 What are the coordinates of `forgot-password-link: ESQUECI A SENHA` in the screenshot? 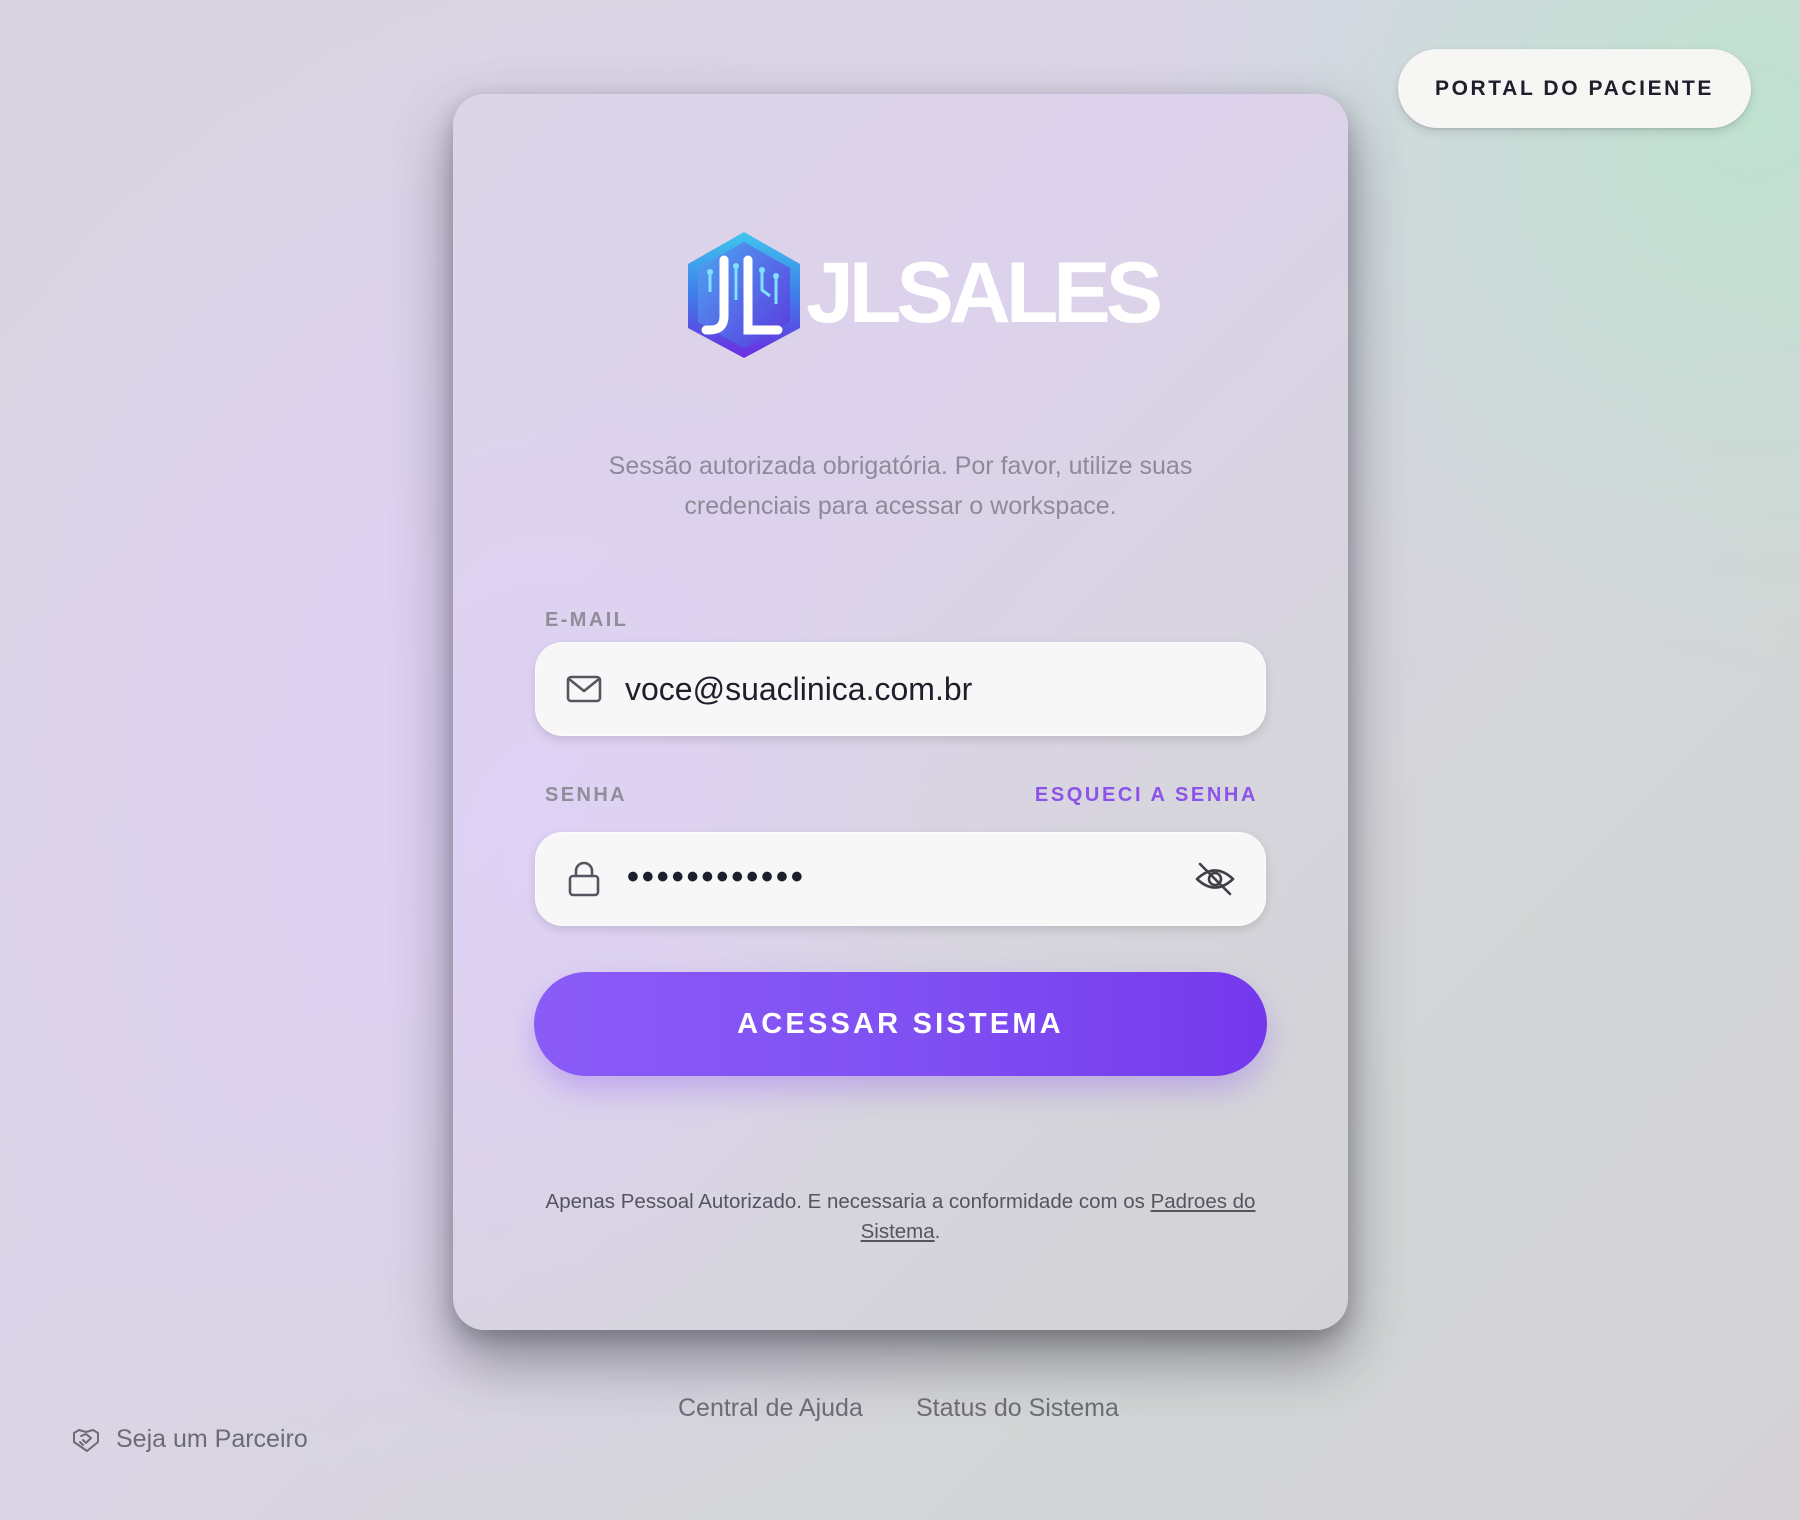 It's located at (1146, 795).